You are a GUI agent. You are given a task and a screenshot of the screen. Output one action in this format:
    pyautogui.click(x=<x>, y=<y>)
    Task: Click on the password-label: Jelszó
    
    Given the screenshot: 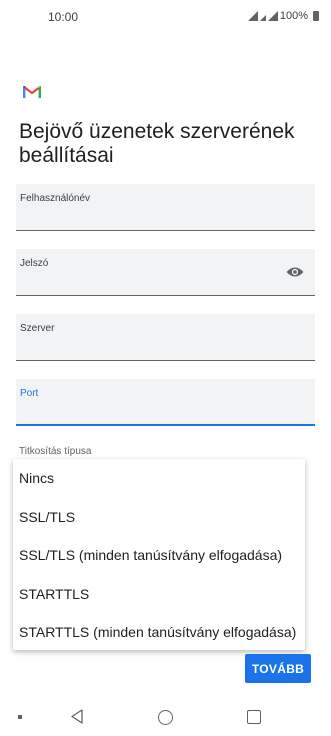 What is the action you would take?
    pyautogui.click(x=34, y=263)
    